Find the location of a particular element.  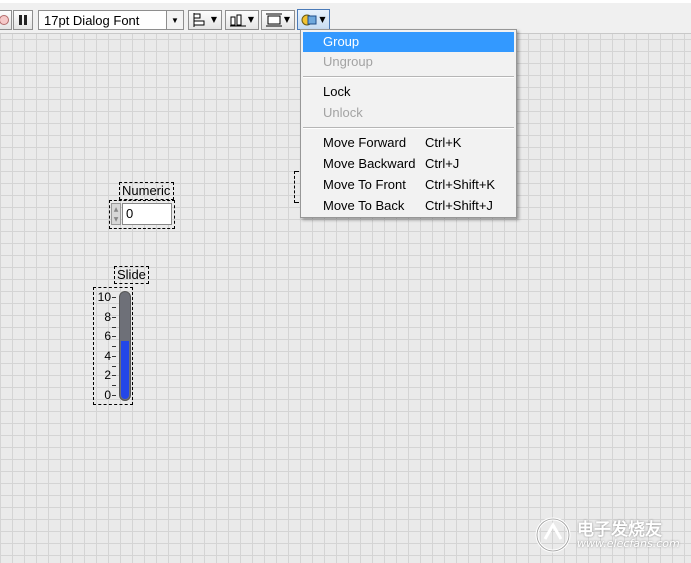

distribute-objects-icon is located at coordinates (237, 20).